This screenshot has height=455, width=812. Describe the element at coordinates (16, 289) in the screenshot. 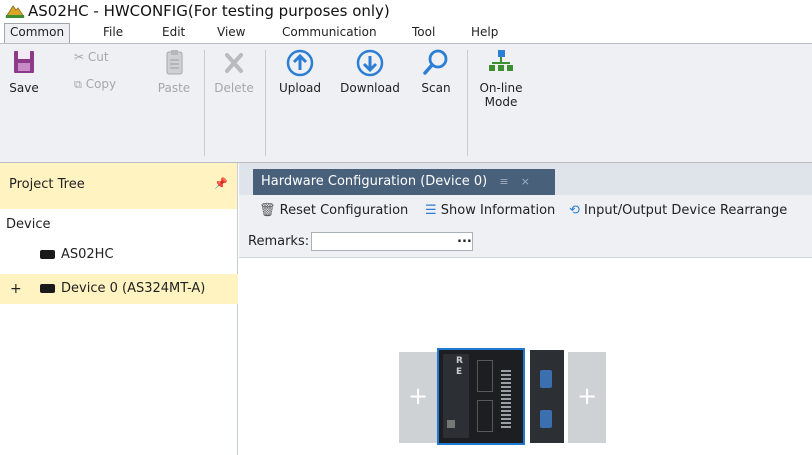

I see `expand-icon: +` at that location.